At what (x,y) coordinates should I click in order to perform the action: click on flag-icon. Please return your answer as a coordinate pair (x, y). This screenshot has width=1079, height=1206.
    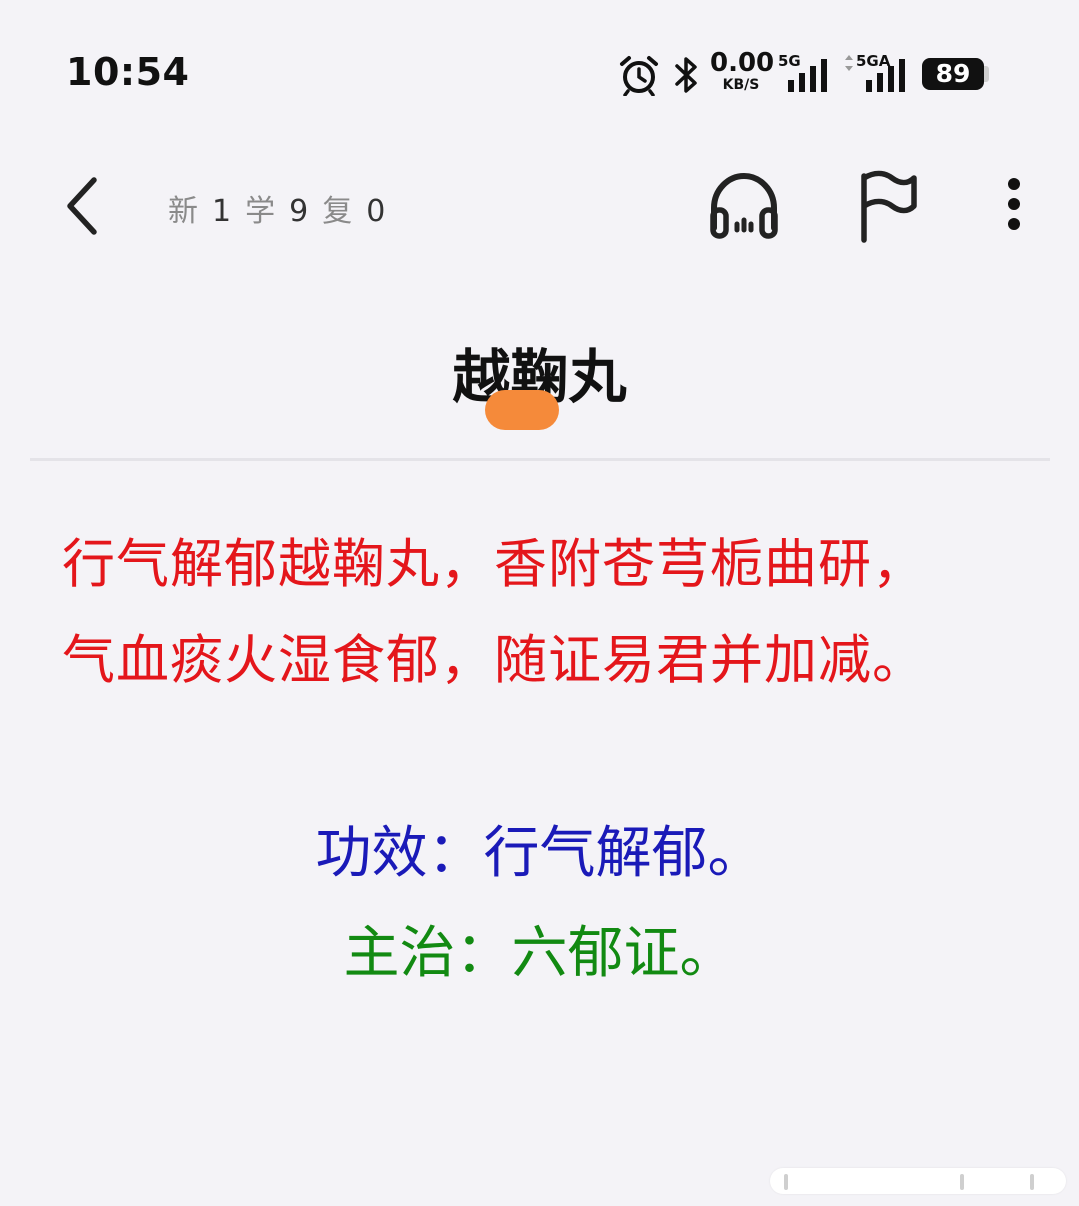
    Looking at the image, I should click on (889, 206).